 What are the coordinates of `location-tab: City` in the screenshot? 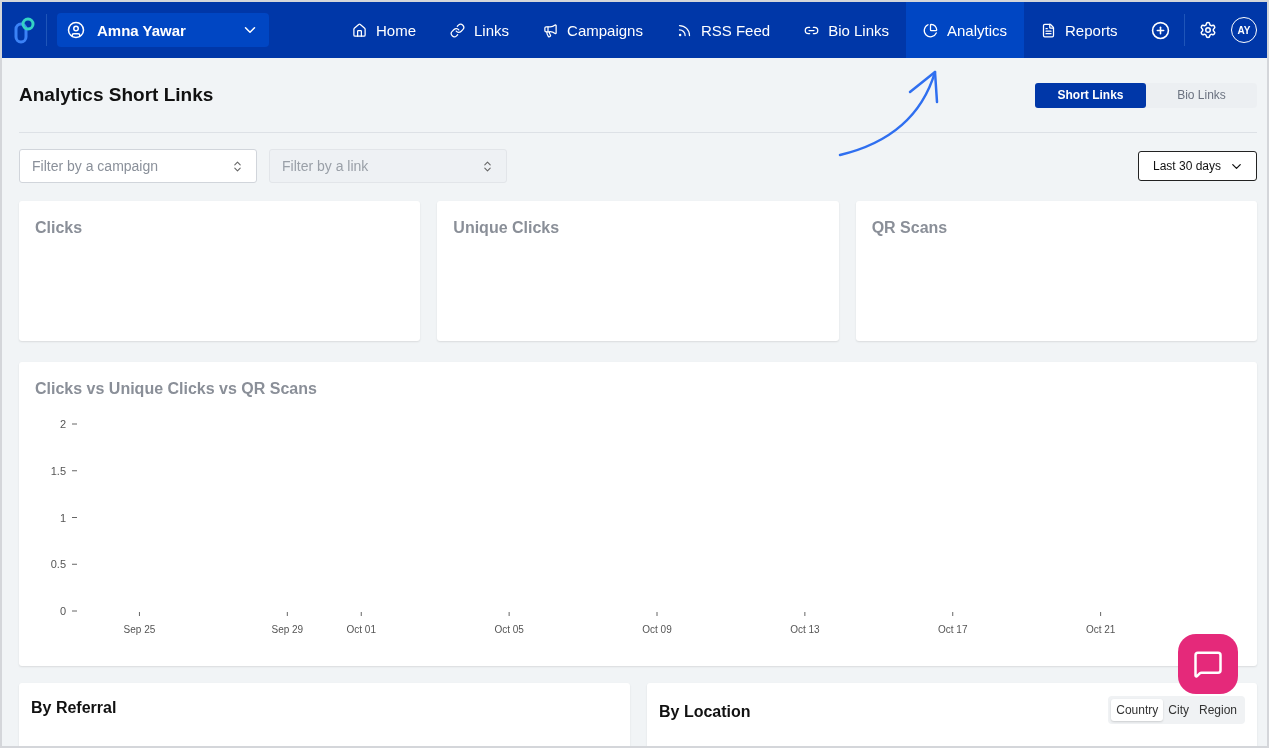 It's located at (1178, 710).